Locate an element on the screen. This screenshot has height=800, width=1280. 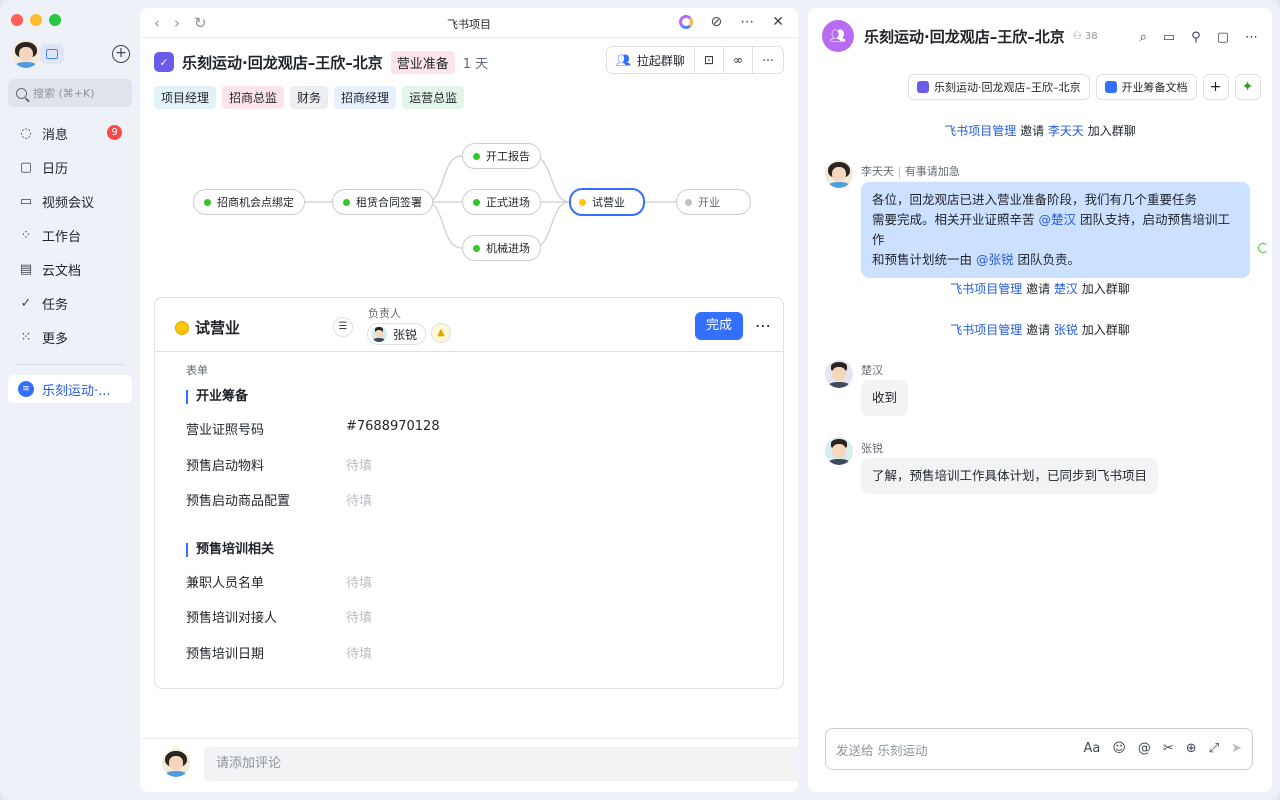
bookmark-button: ⊡ is located at coordinates (709, 60).